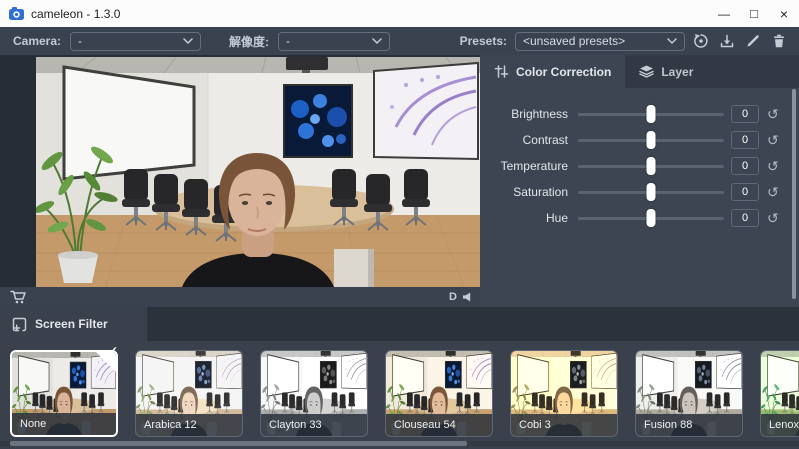 This screenshot has height=449, width=799. I want to click on filter-card-none: None, so click(64, 393).